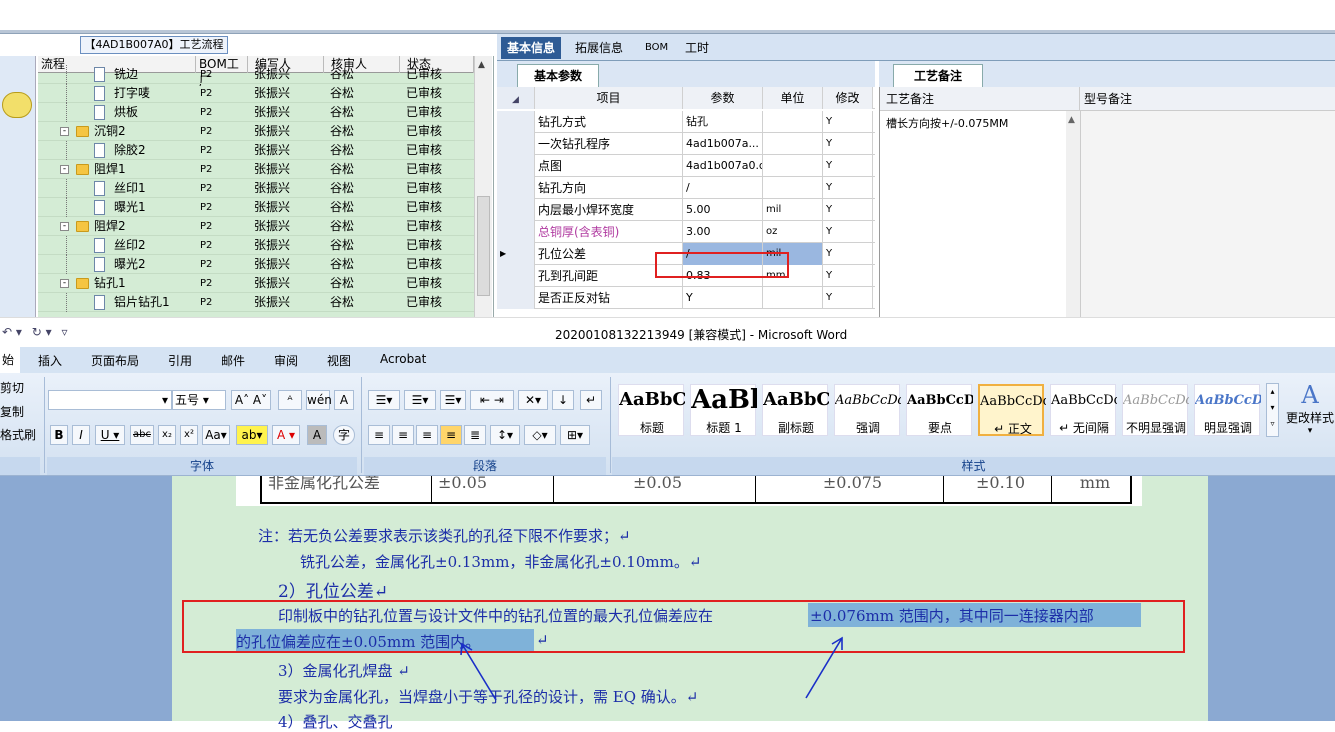  Describe the element at coordinates (651, 668) in the screenshot. I see `annotation-arrows` at that location.